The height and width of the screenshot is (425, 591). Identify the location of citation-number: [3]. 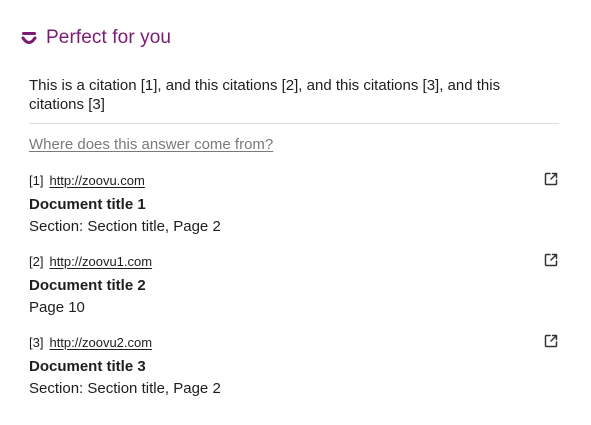
(36, 342).